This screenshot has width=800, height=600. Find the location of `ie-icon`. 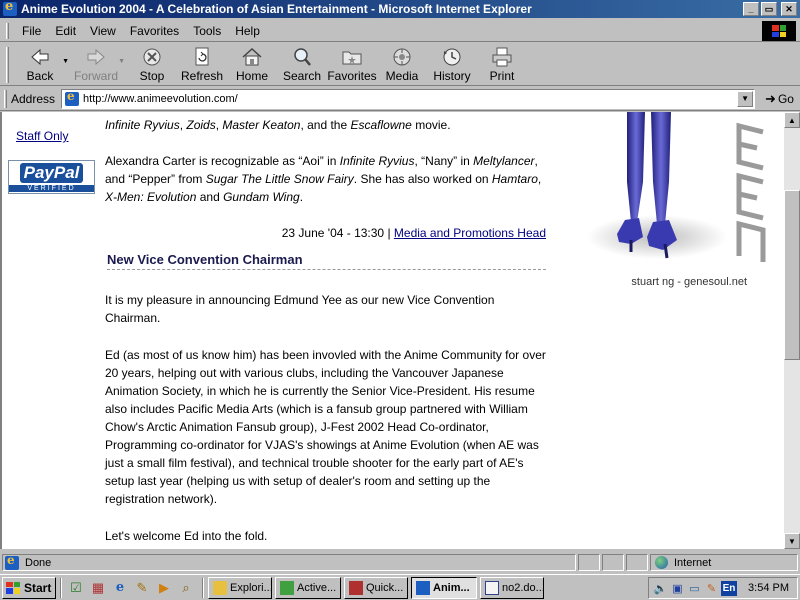

ie-icon is located at coordinates (10, 8).